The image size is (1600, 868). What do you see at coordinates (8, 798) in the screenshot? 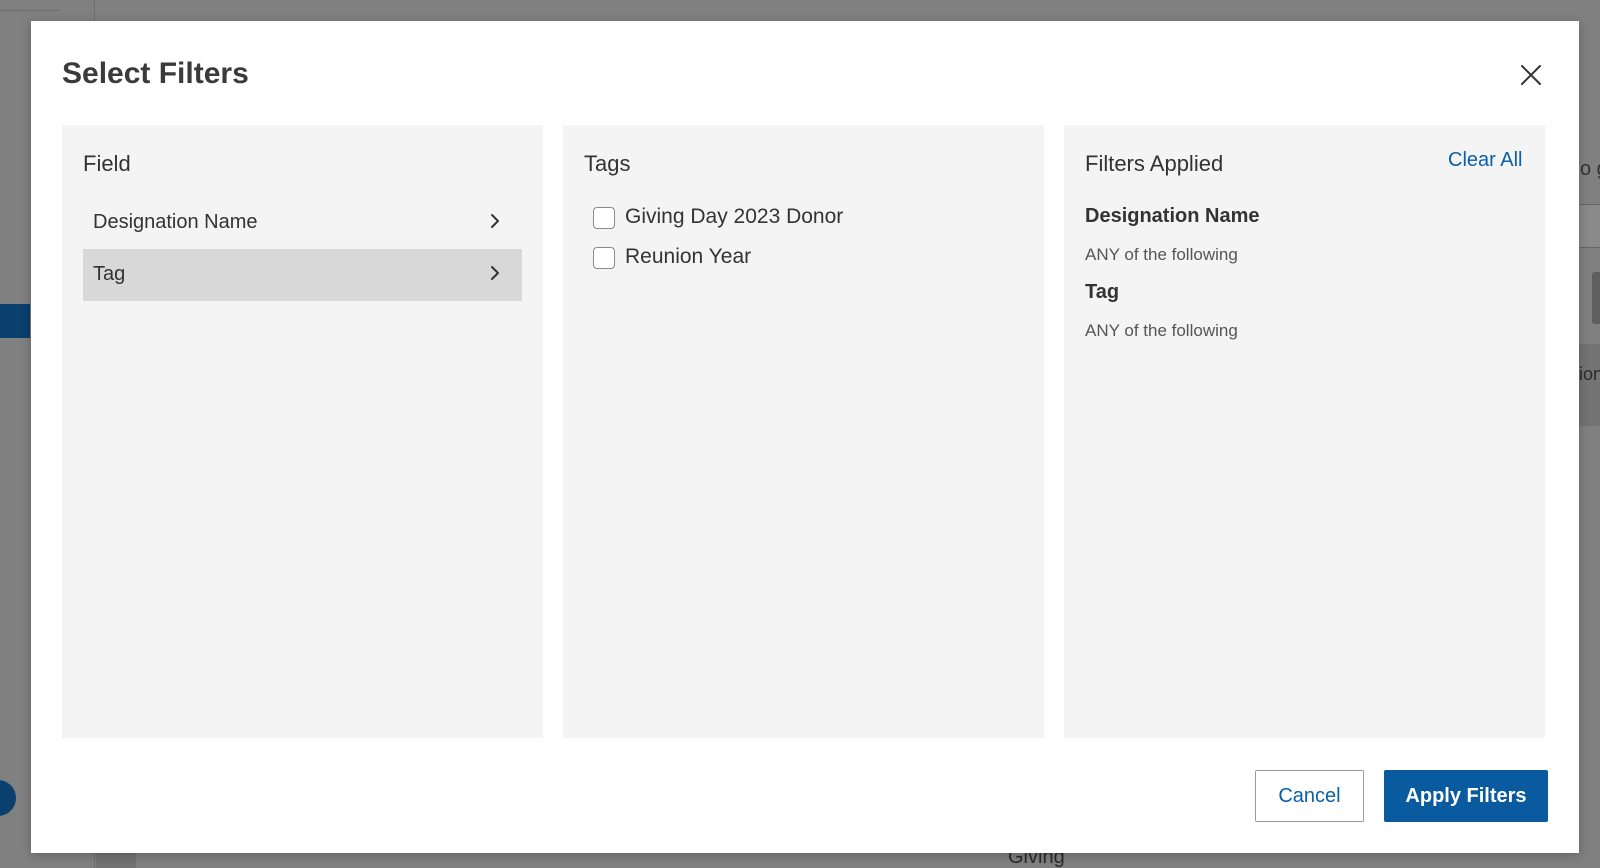
I see `background-floating-button` at bounding box center [8, 798].